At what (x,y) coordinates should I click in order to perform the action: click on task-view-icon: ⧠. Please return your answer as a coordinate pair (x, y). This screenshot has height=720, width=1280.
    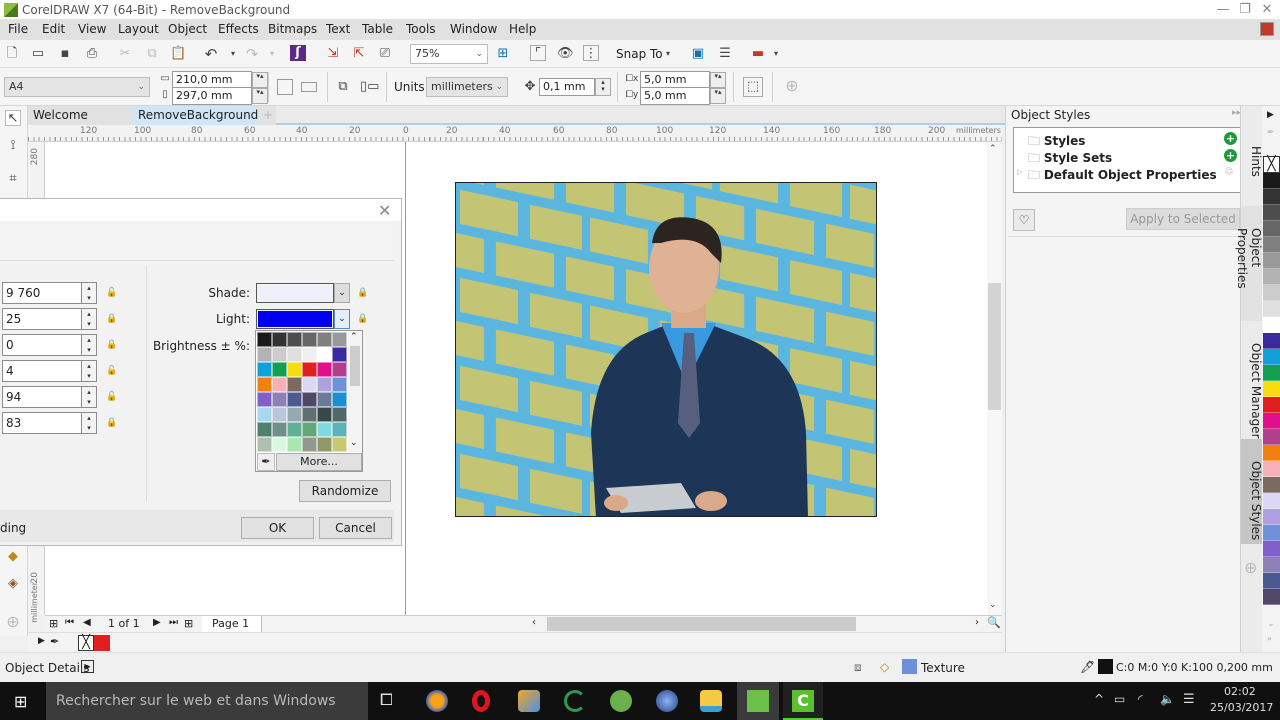
    Looking at the image, I should click on (386, 700).